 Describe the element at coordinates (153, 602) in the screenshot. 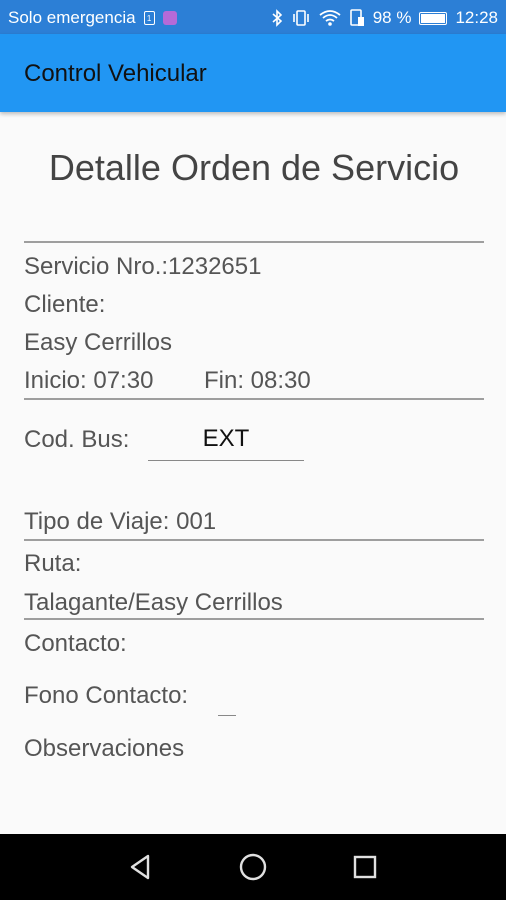

I see `route-value: Talagante/Easy Cerrillos` at that location.